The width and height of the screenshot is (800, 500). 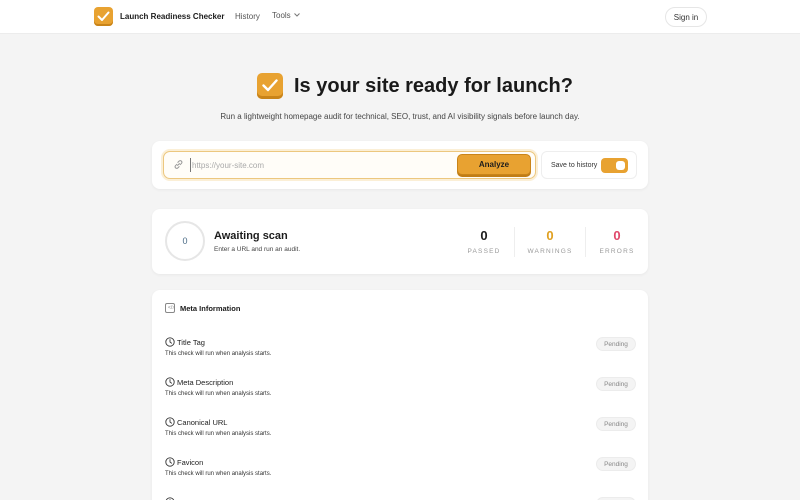 I want to click on check-name: Title Tag, so click(x=191, y=342).